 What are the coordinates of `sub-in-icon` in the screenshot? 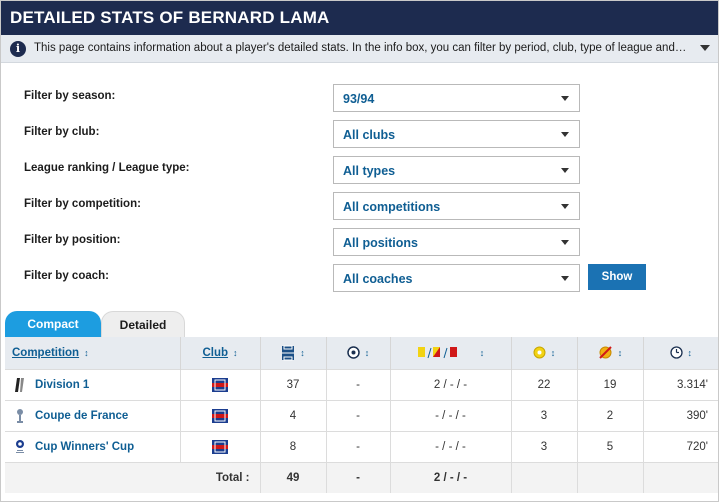 It's located at (539, 352).